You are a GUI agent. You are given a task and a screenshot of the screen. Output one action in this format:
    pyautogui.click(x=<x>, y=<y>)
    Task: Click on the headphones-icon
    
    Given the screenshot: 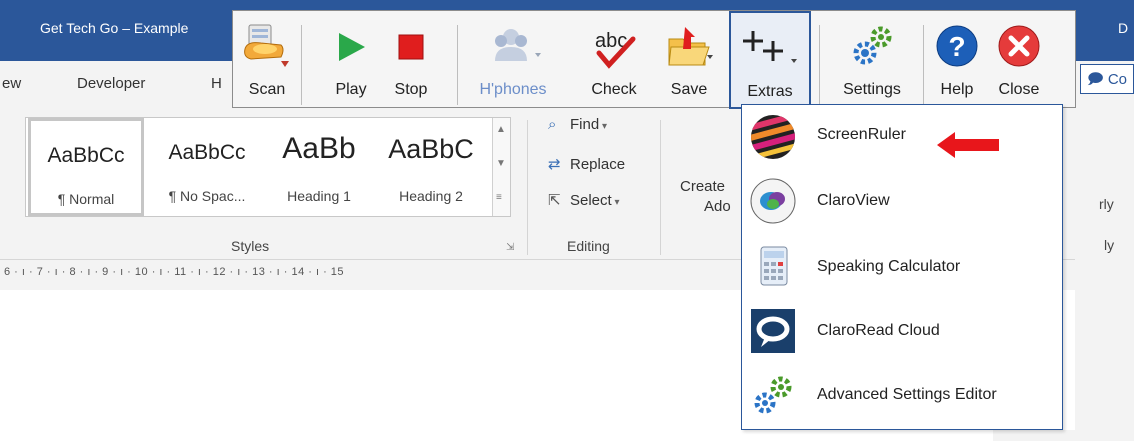 What is the action you would take?
    pyautogui.click(x=513, y=46)
    